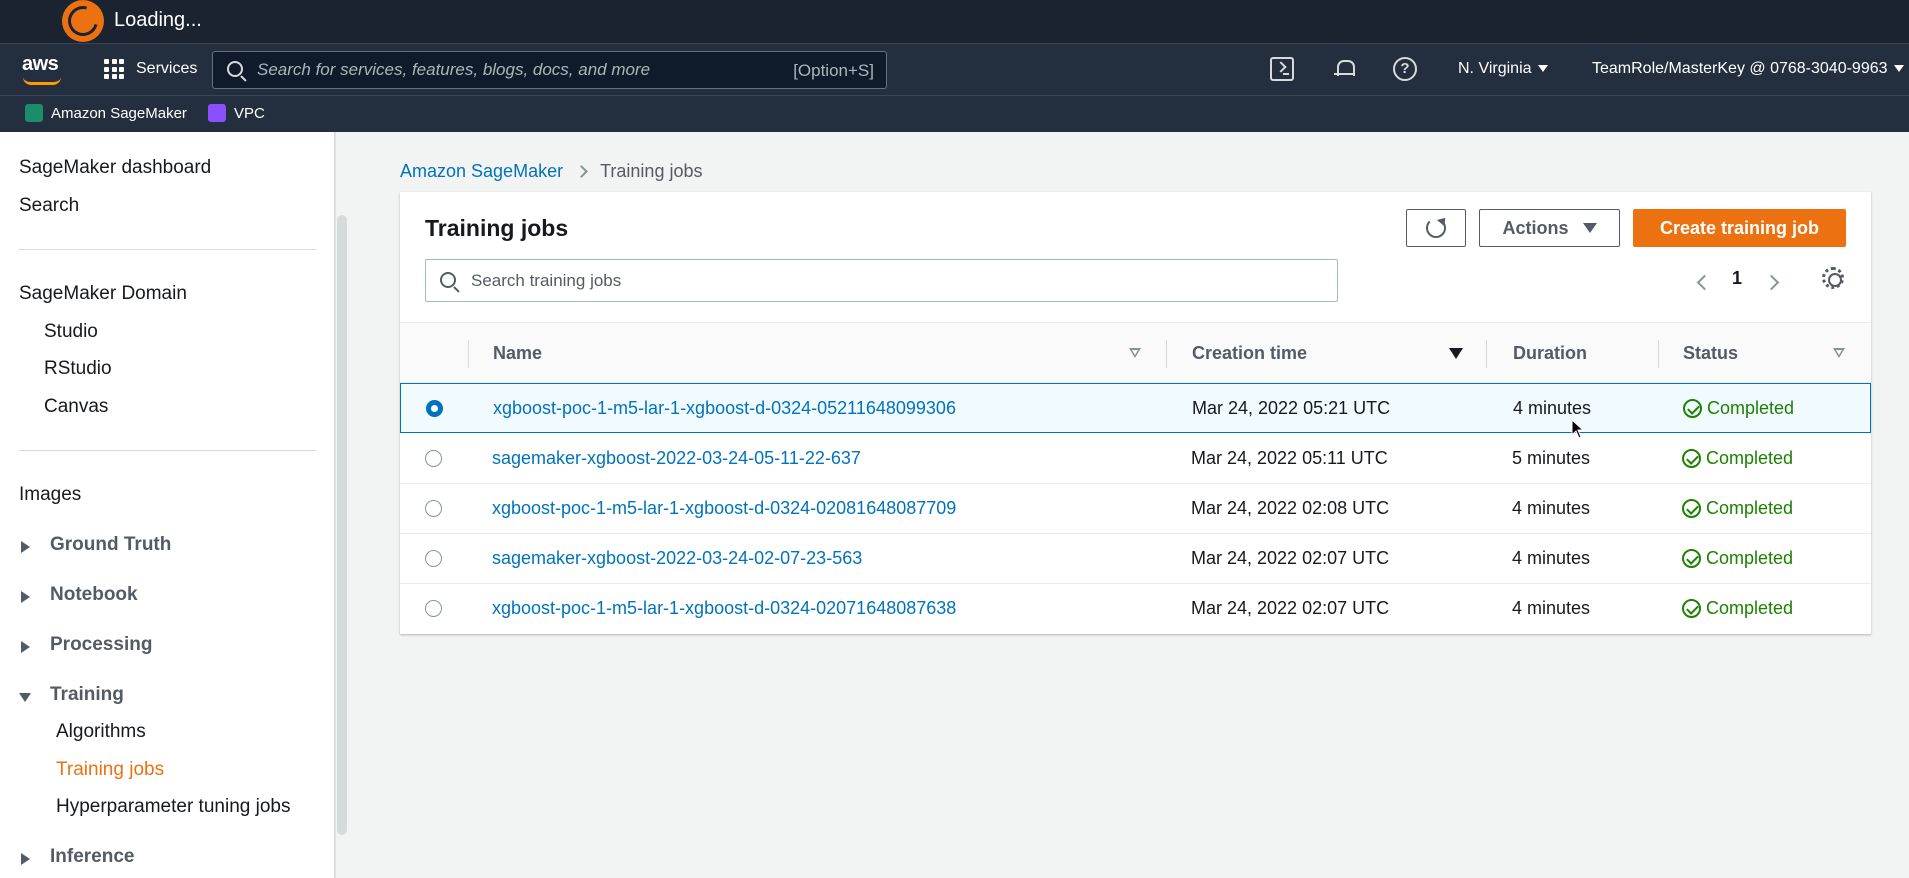  I want to click on notifications-bell-icon, so click(1344, 69).